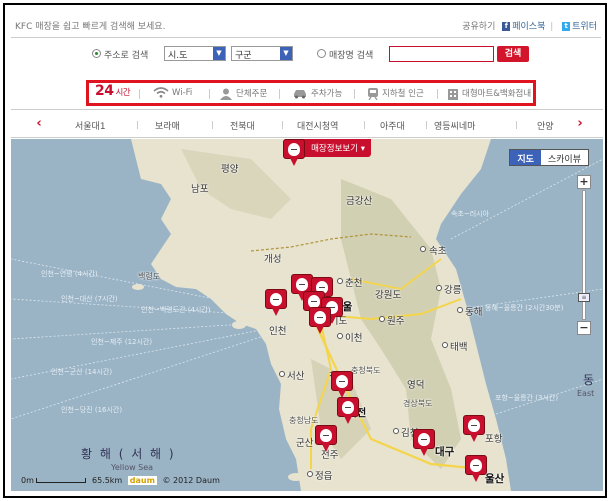  What do you see at coordinates (226, 94) in the screenshot?
I see `group-icon` at bounding box center [226, 94].